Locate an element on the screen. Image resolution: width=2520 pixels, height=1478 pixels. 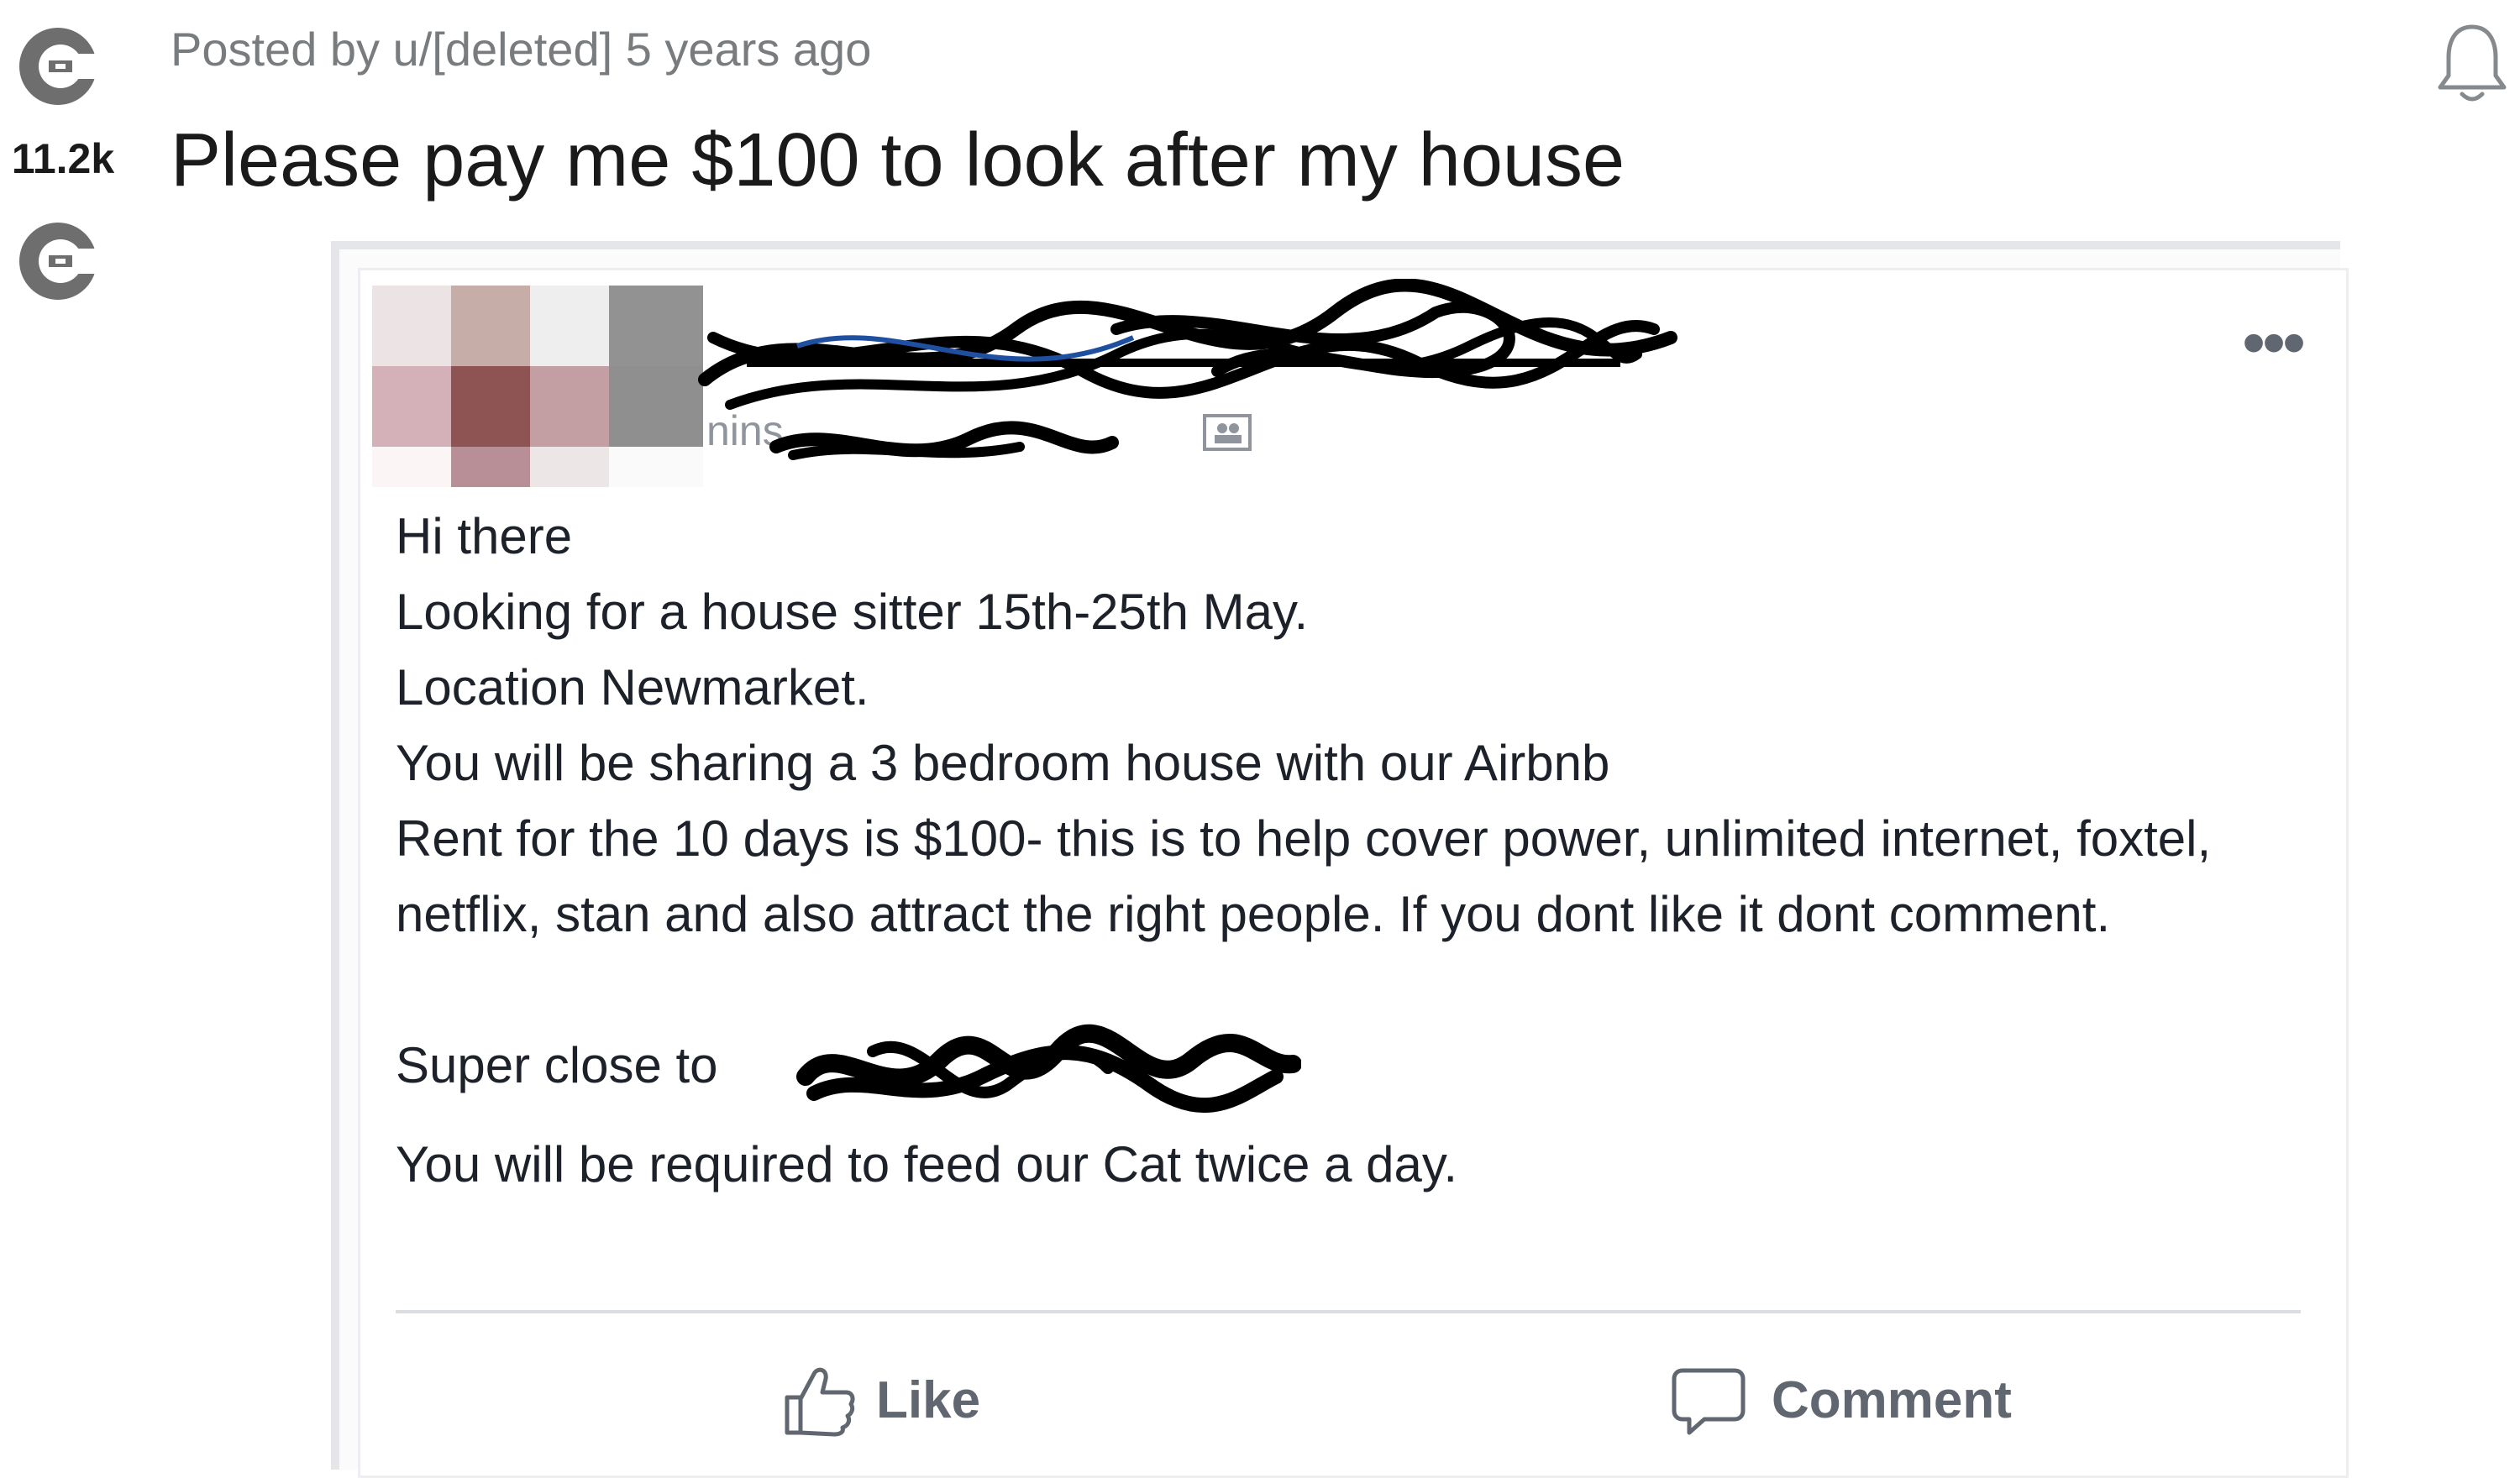
pixelated-avatar is located at coordinates (537, 386).